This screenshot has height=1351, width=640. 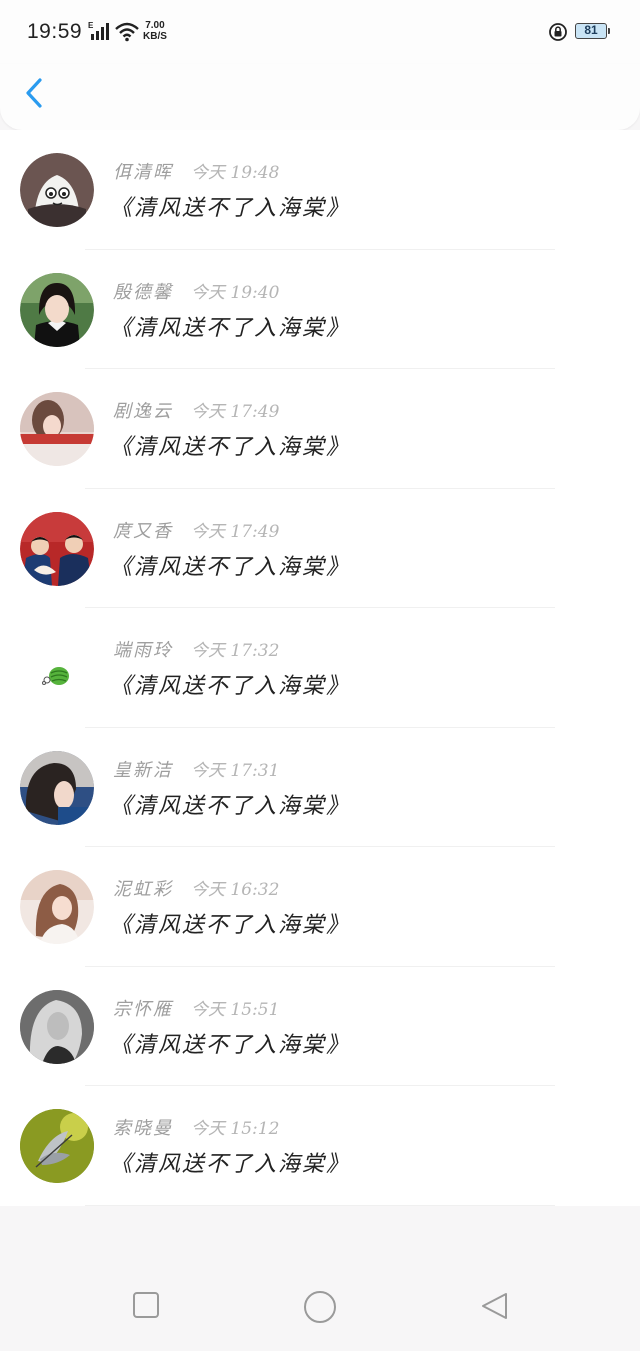 I want to click on message-meta: 皇新洁 今天 17:31, so click(x=196, y=769).